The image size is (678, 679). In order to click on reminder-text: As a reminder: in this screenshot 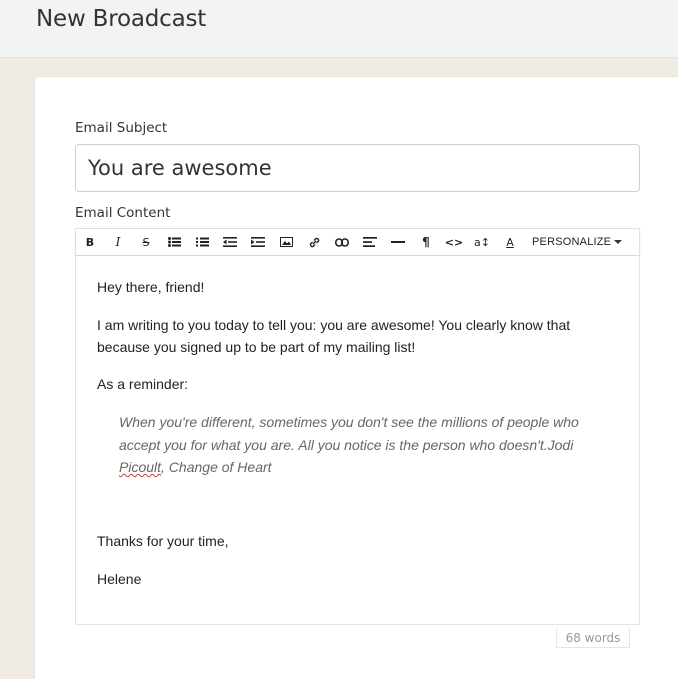, I will do `click(143, 384)`.